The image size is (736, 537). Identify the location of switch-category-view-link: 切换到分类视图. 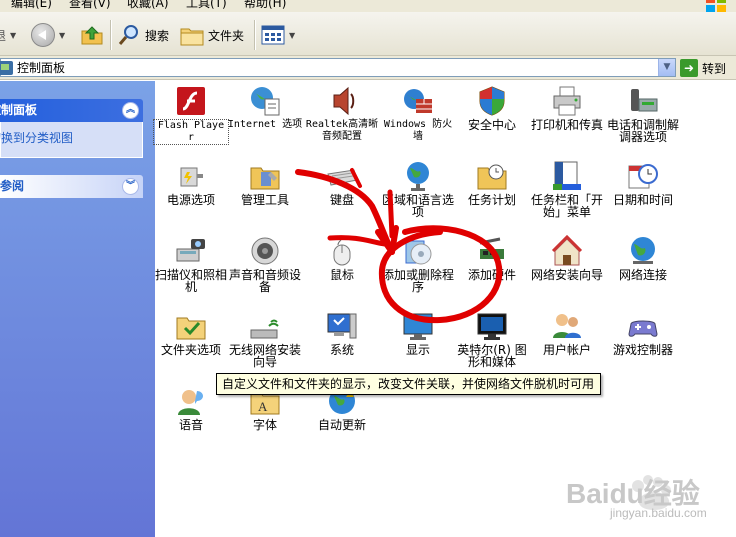
(36, 137).